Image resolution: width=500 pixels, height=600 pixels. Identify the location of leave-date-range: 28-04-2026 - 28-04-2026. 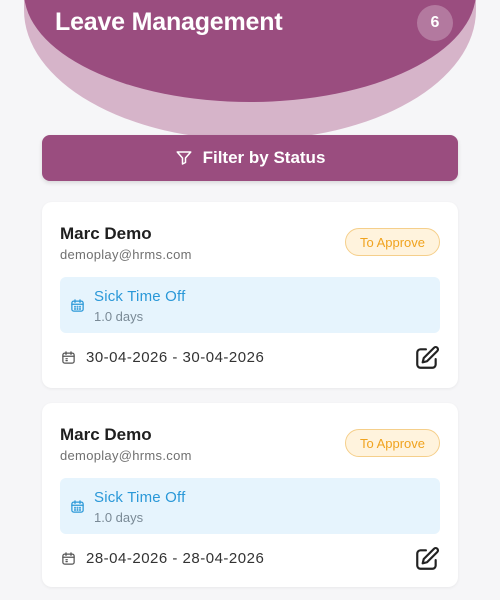
(175, 558).